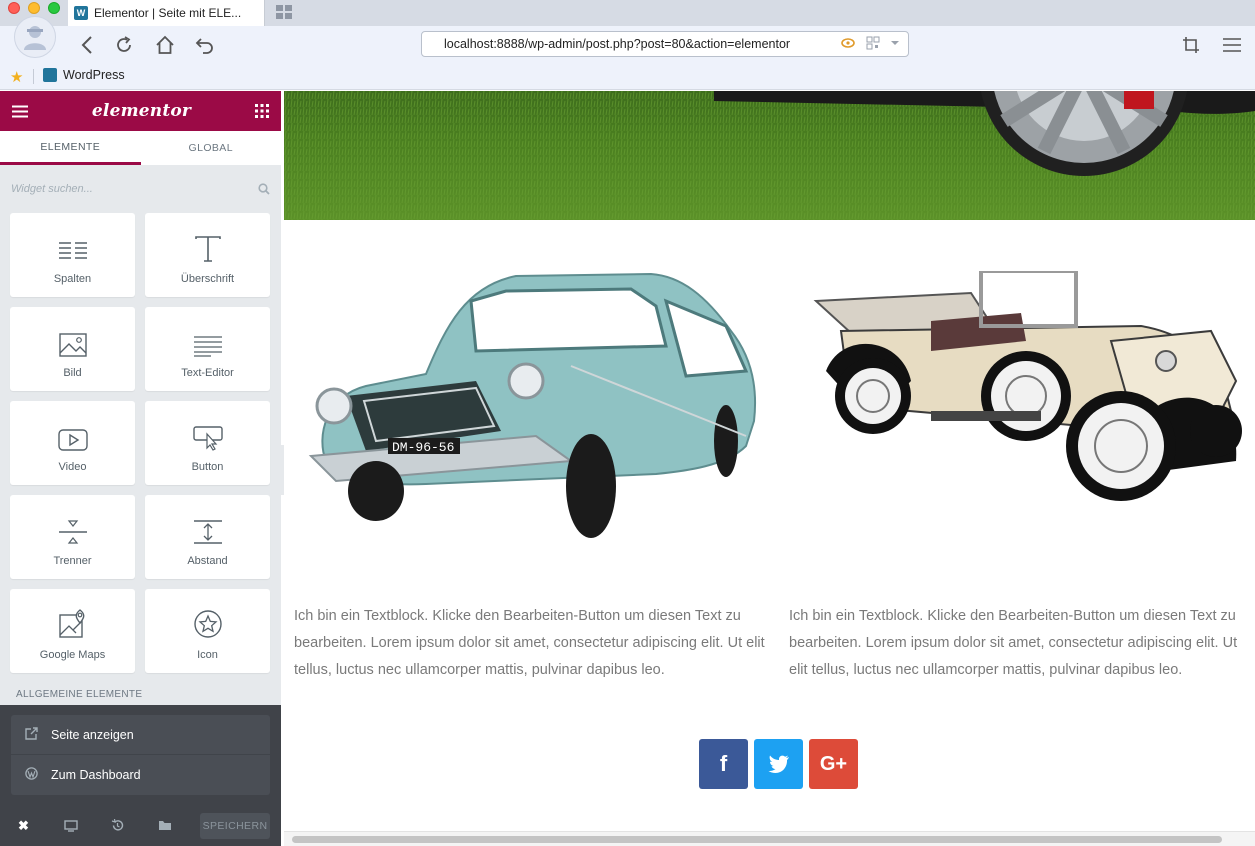  Describe the element at coordinates (72, 345) in the screenshot. I see `image-icon` at that location.